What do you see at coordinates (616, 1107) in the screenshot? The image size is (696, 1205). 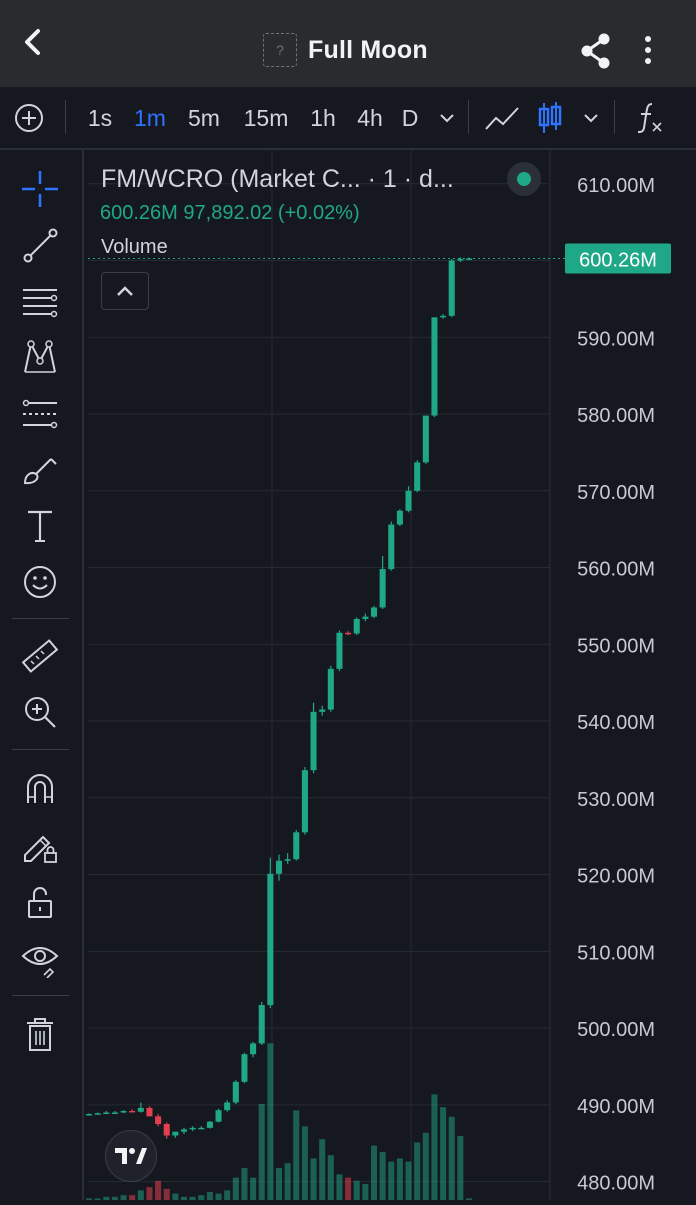 I see `price-axis-label: 490.00M` at bounding box center [616, 1107].